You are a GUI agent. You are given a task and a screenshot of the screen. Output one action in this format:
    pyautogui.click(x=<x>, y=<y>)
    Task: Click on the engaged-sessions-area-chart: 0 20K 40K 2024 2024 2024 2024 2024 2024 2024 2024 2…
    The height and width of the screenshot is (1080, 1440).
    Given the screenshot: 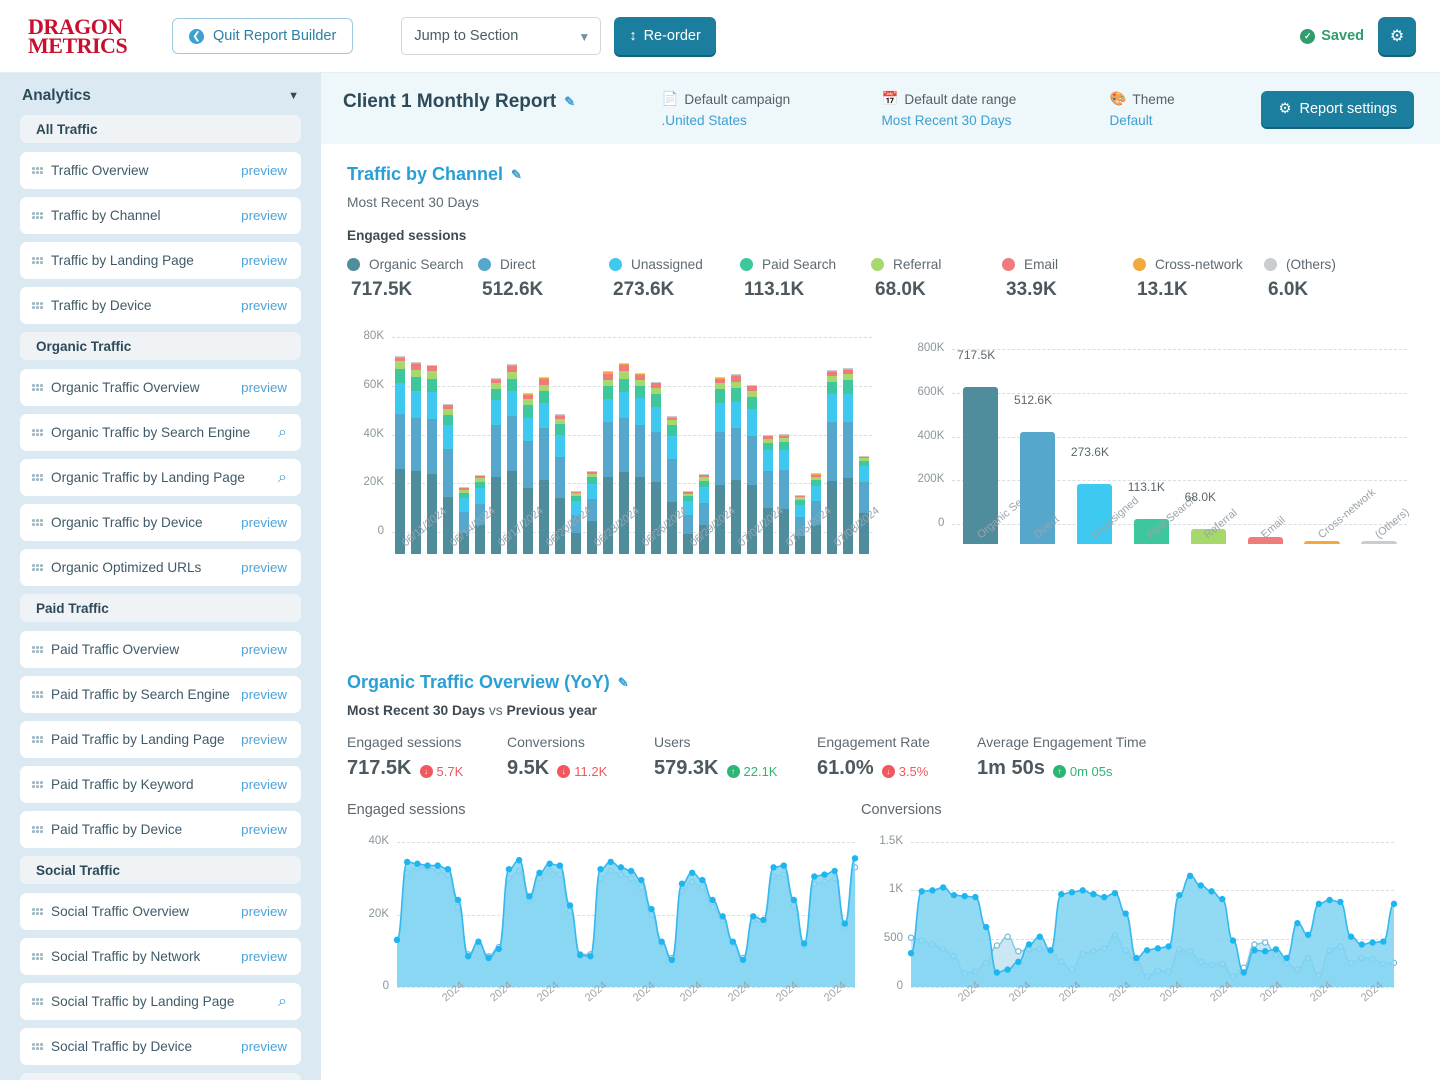 What is the action you would take?
    pyautogui.click(x=607, y=926)
    